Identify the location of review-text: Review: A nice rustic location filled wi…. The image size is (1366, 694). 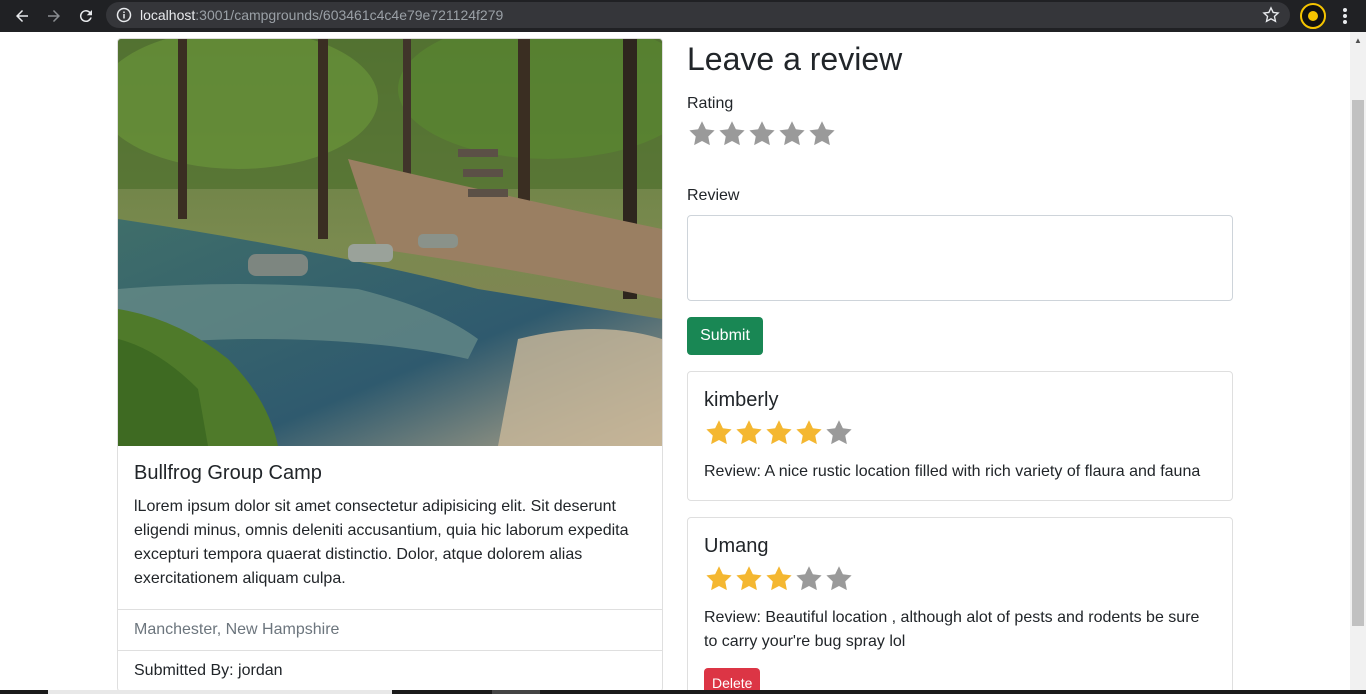
(952, 471).